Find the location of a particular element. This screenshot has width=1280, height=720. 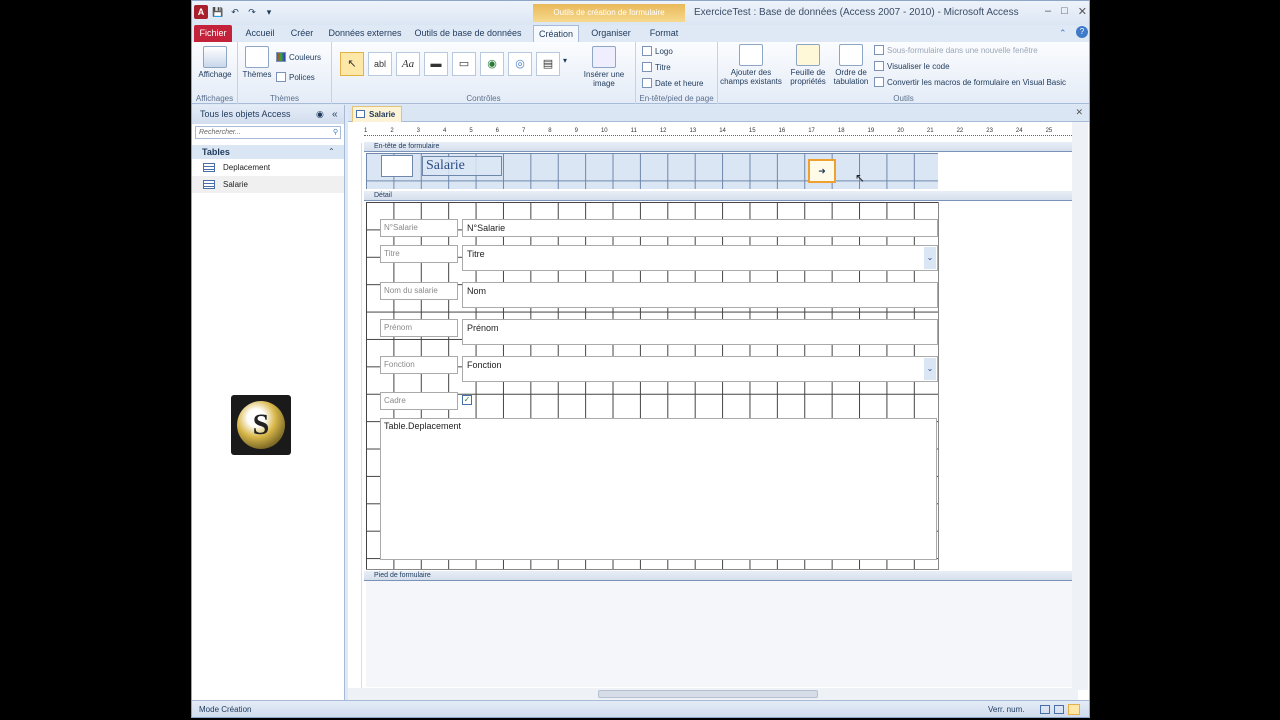

collapse-nav-icon: « is located at coordinates (335, 114).